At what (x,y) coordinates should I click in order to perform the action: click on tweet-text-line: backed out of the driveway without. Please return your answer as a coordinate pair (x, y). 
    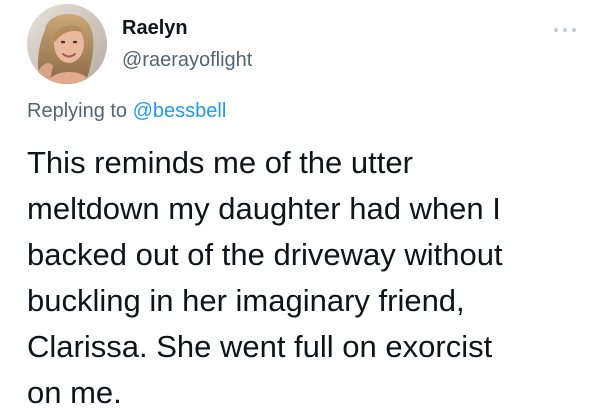
    Looking at the image, I should click on (265, 254).